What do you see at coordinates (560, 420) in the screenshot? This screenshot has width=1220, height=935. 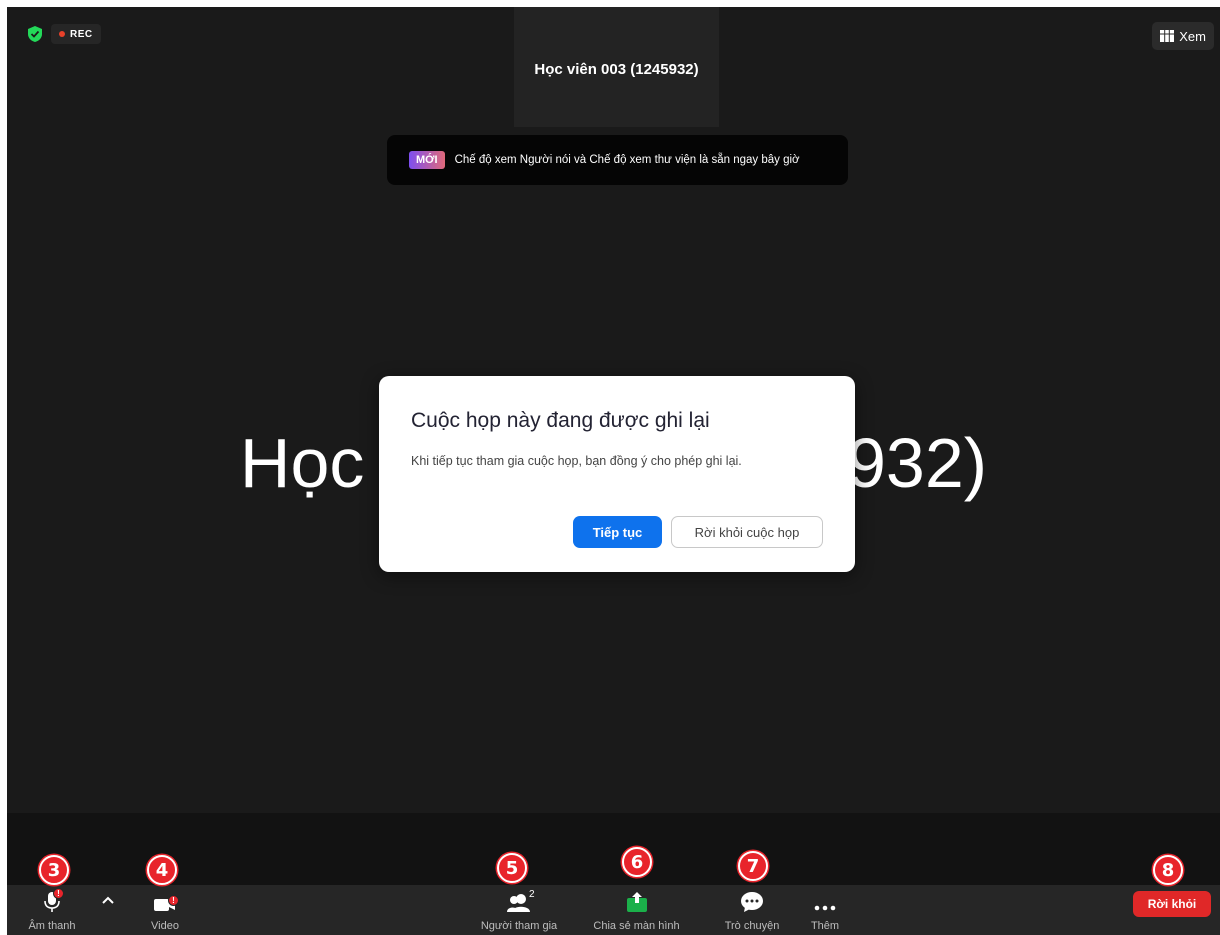 I see `dialog-title: Cuộc họp này đang được ghi lại` at bounding box center [560, 420].